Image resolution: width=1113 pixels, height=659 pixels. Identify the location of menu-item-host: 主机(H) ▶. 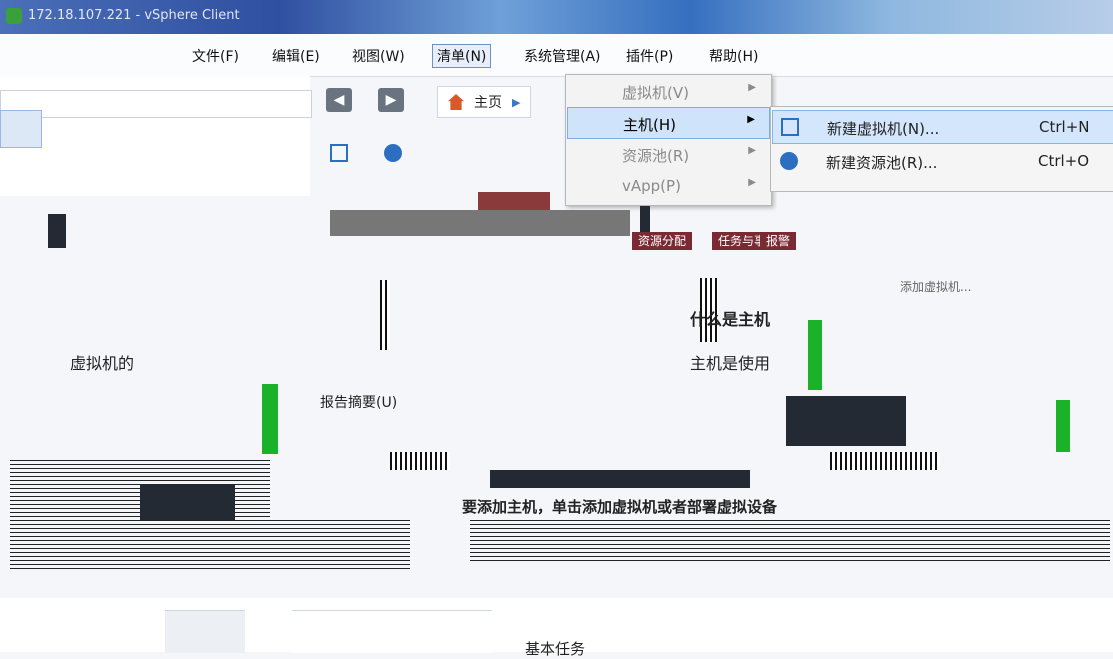
(668, 123).